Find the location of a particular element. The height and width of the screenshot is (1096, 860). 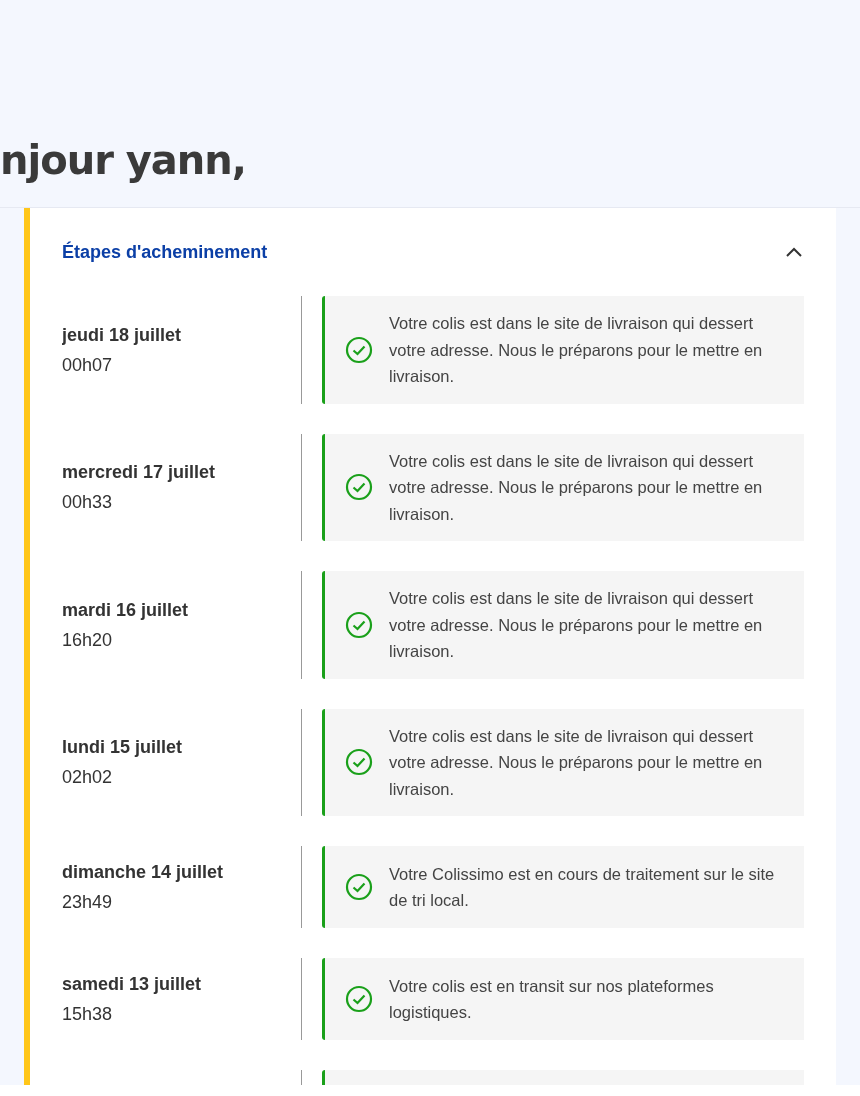

event-date: samedi 13 juillet is located at coordinates (132, 984).